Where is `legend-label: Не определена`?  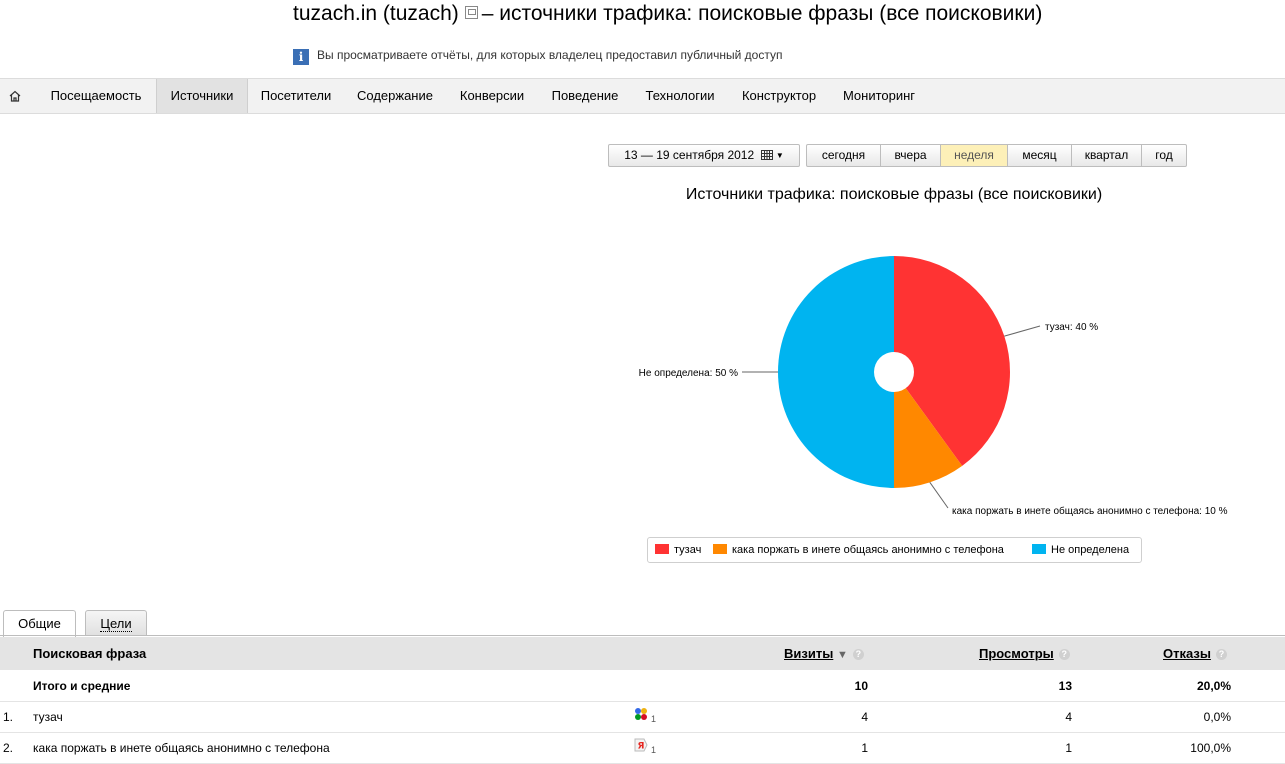 legend-label: Не определена is located at coordinates (1090, 550).